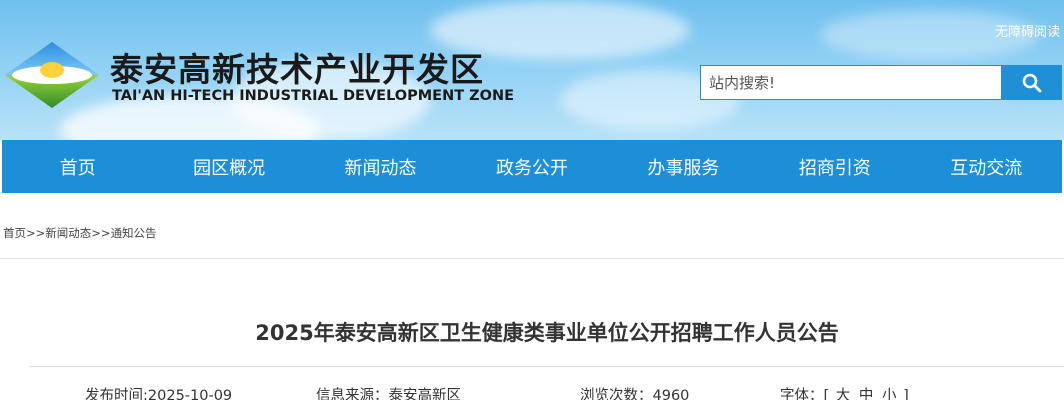 This screenshot has width=1064, height=400. I want to click on title-divider, so click(547, 366).